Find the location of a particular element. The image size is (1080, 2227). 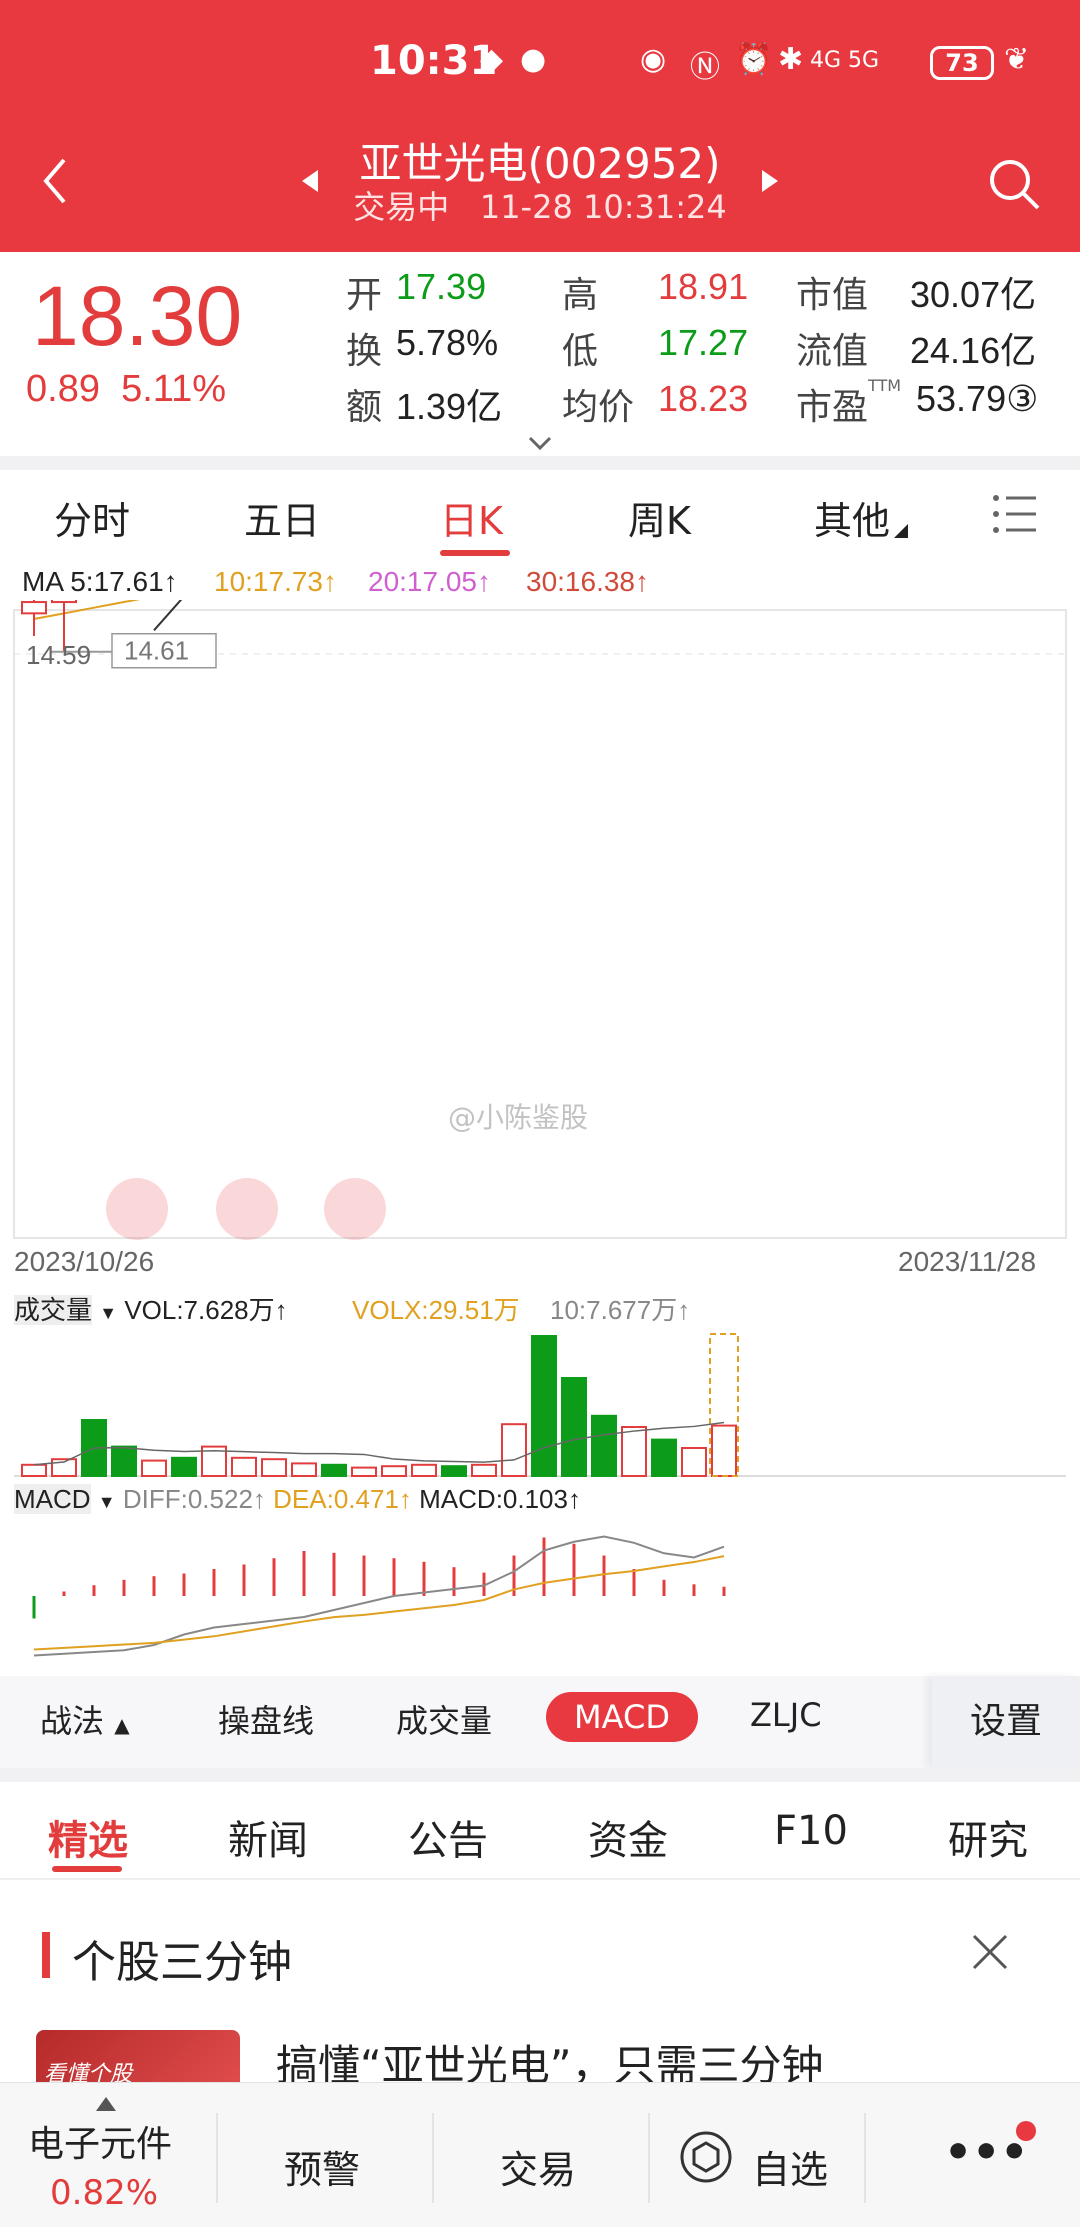

status-time: 10:31 is located at coordinates (434, 61).